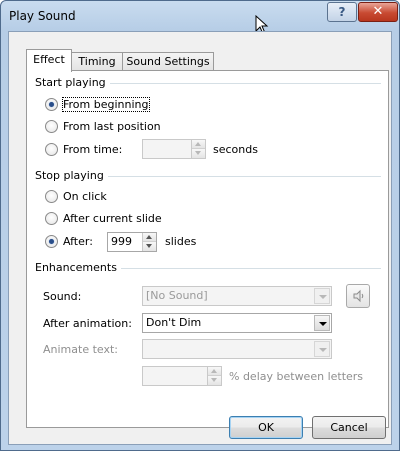  I want to click on animate-text-select, so click(237, 349).